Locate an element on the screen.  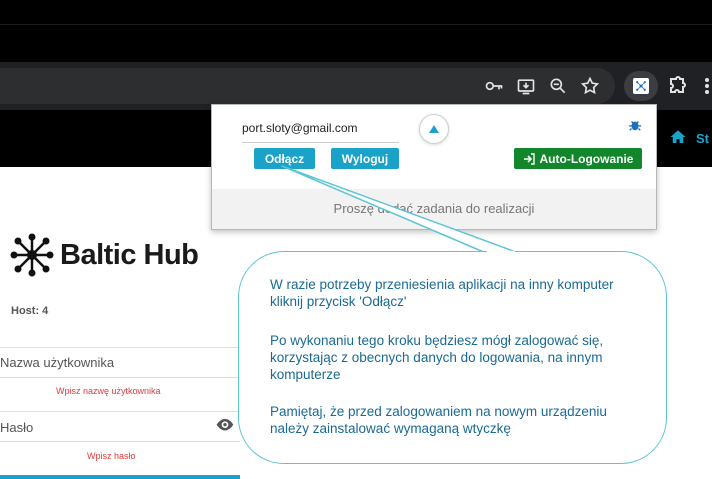
bookmark-star-icon is located at coordinates (590, 86).